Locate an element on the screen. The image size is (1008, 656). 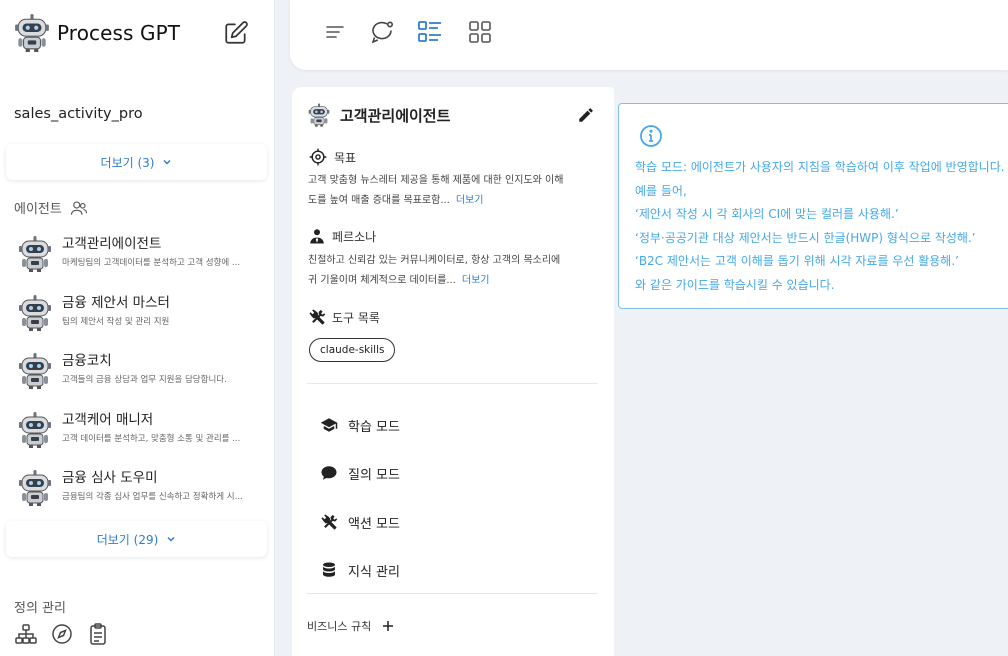
goal-label: 목표 is located at coordinates (345, 157).